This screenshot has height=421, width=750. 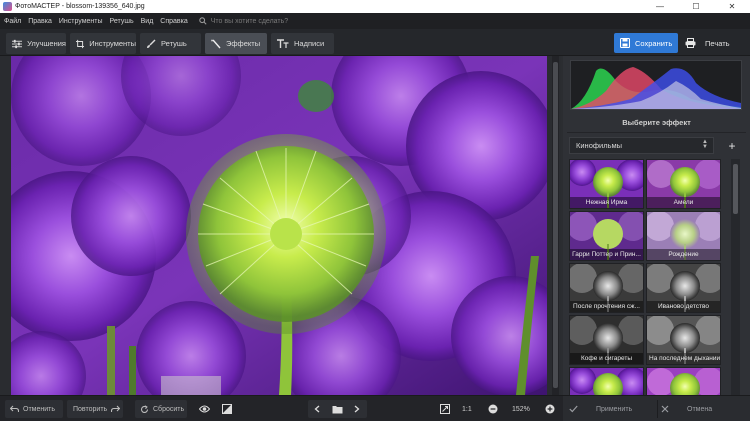 I want to click on maximize-button: ☐, so click(x=696, y=6).